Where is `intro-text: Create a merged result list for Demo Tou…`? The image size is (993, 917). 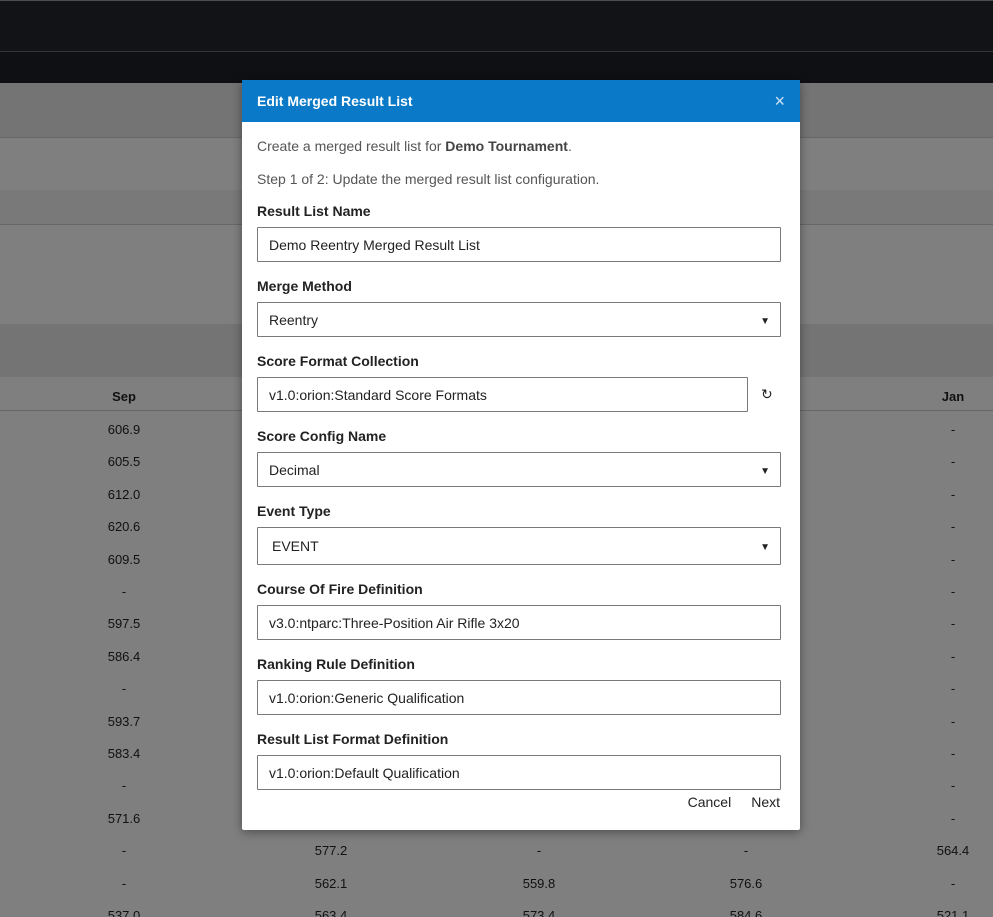 intro-text: Create a merged result list for Demo Tou… is located at coordinates (521, 146).